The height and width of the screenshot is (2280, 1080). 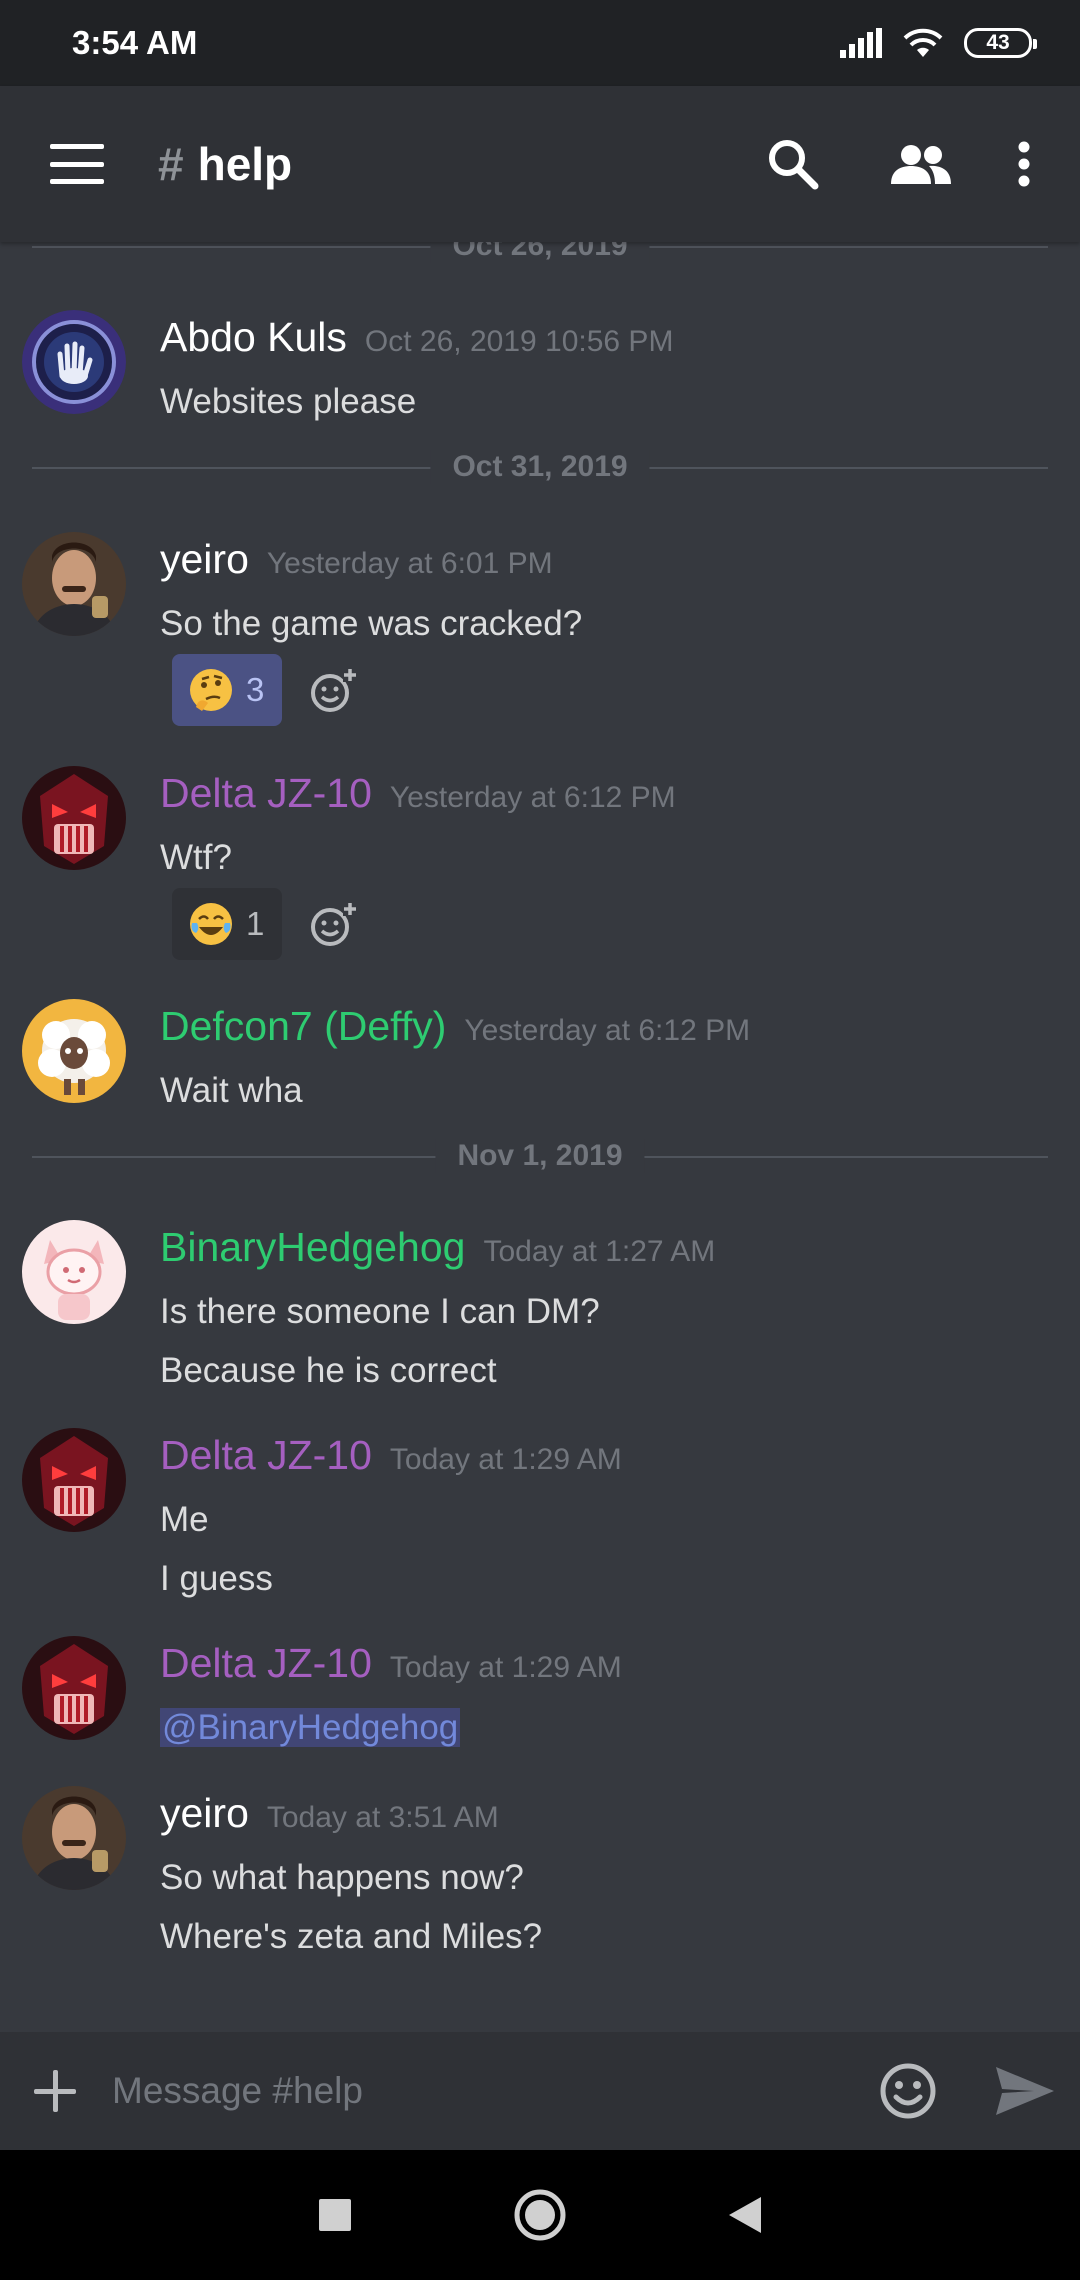 I want to click on message-composer, so click(x=540, y=2091).